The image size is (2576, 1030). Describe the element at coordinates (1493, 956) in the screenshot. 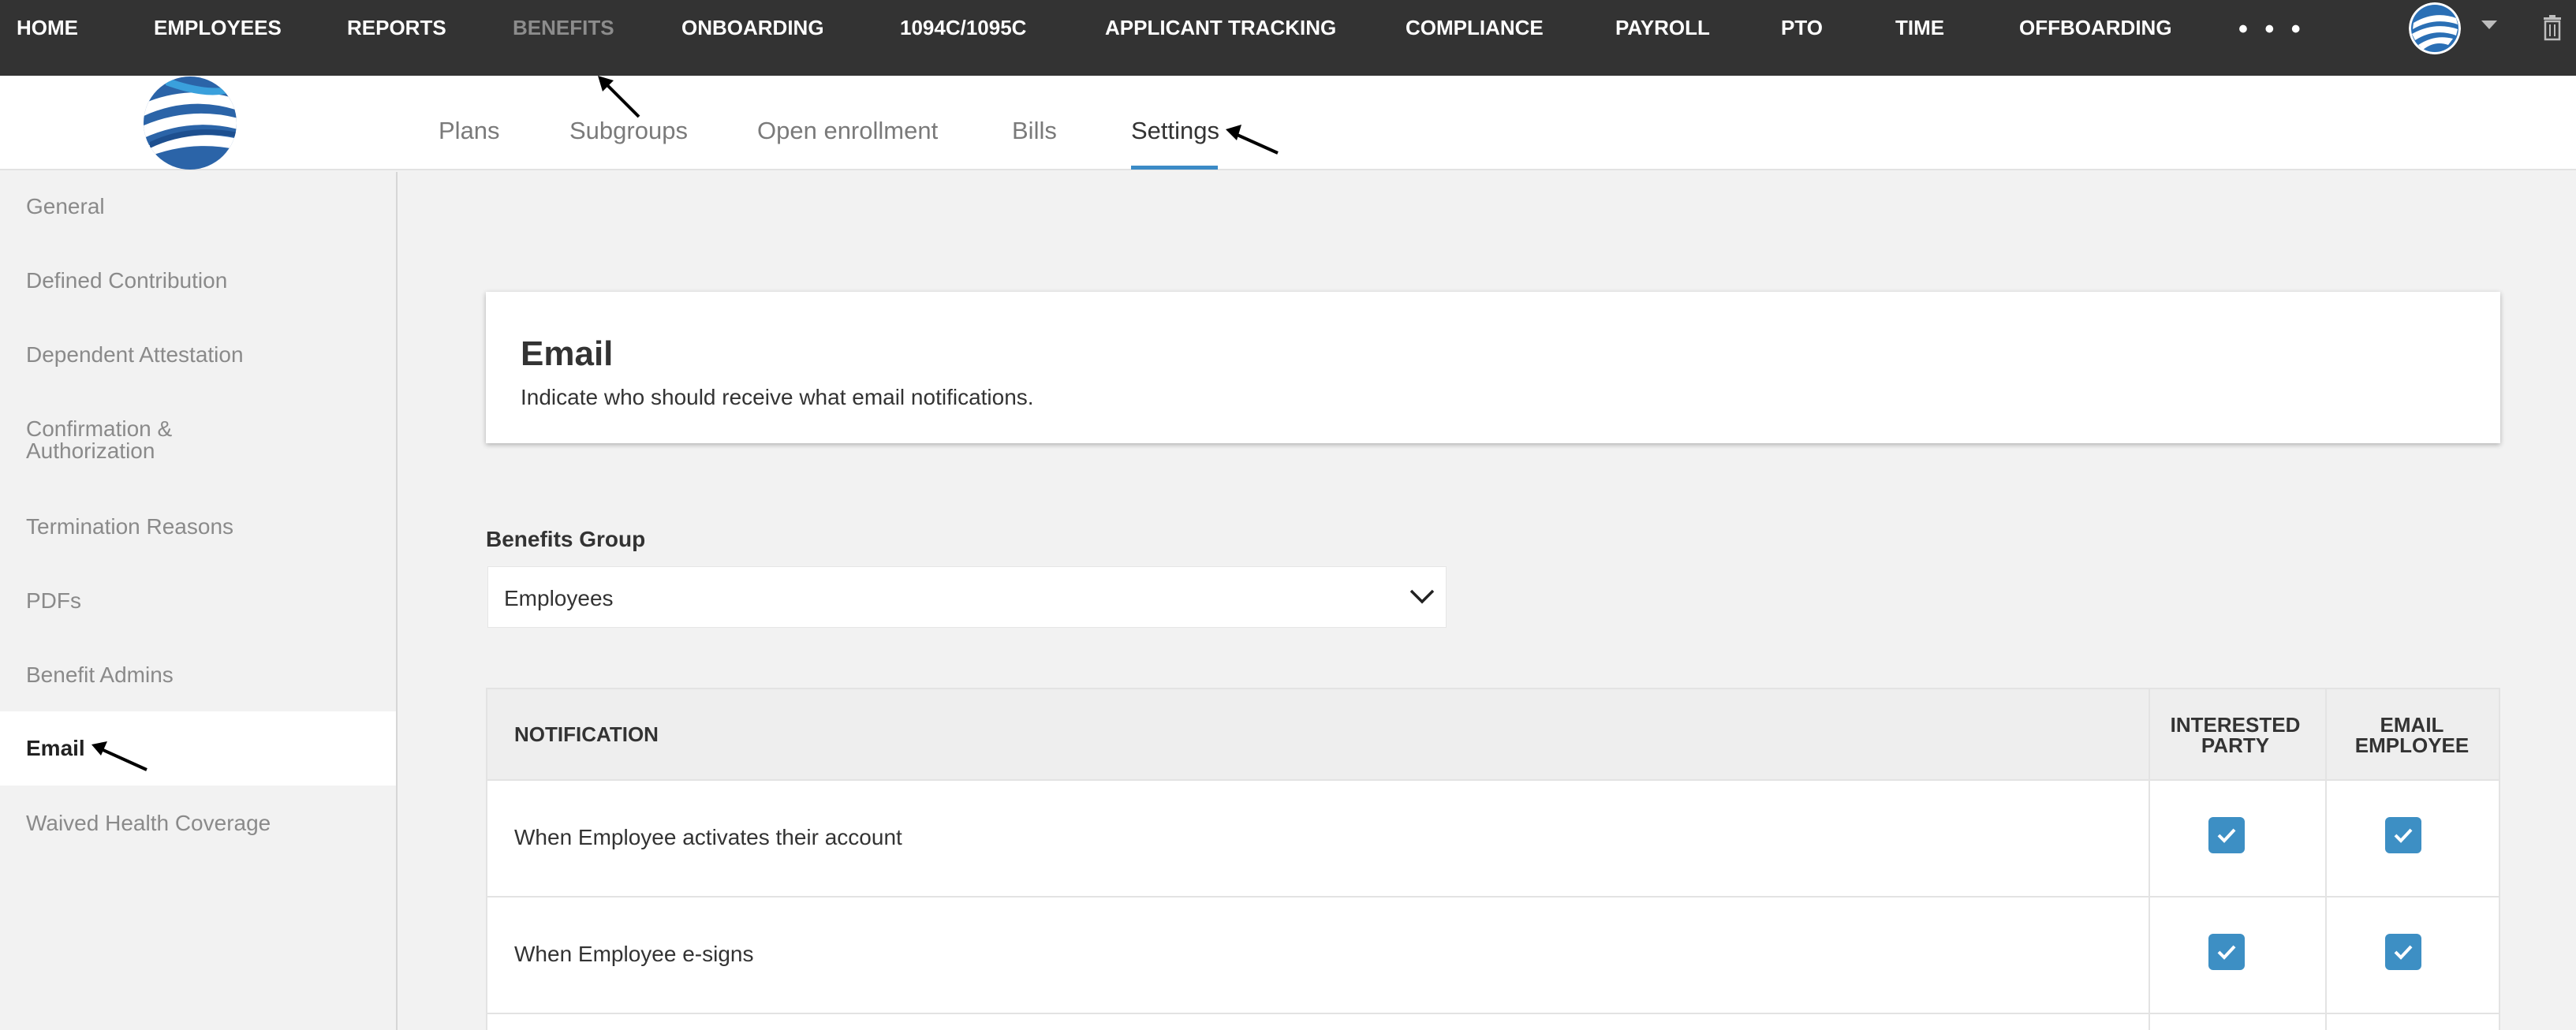

I see `table-row: When Employee e-signs` at that location.